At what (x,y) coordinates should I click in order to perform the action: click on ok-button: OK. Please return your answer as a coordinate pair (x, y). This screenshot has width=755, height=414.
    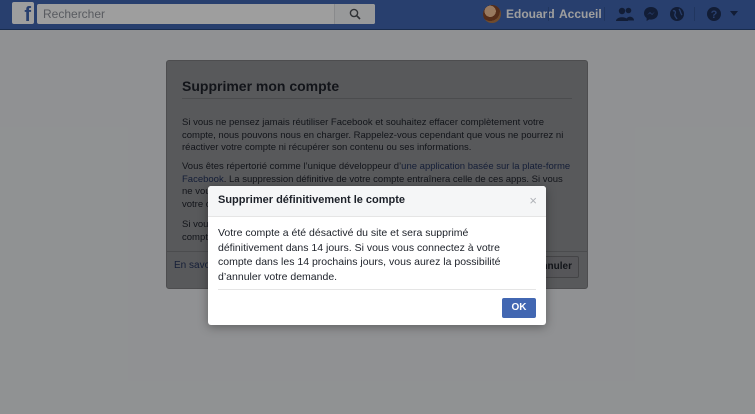
    Looking at the image, I should click on (519, 308).